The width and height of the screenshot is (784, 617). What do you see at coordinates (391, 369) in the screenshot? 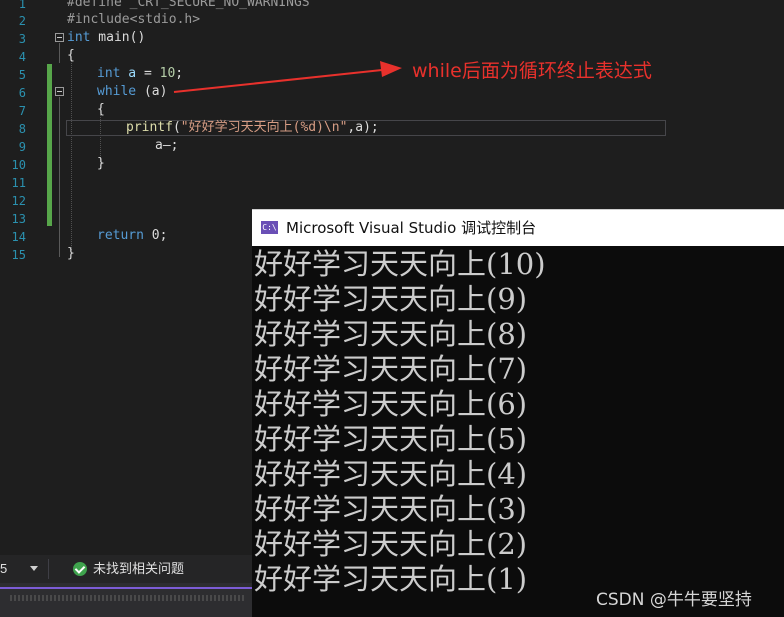
I see `output-line: 好好学习天天向上(7)` at bounding box center [391, 369].